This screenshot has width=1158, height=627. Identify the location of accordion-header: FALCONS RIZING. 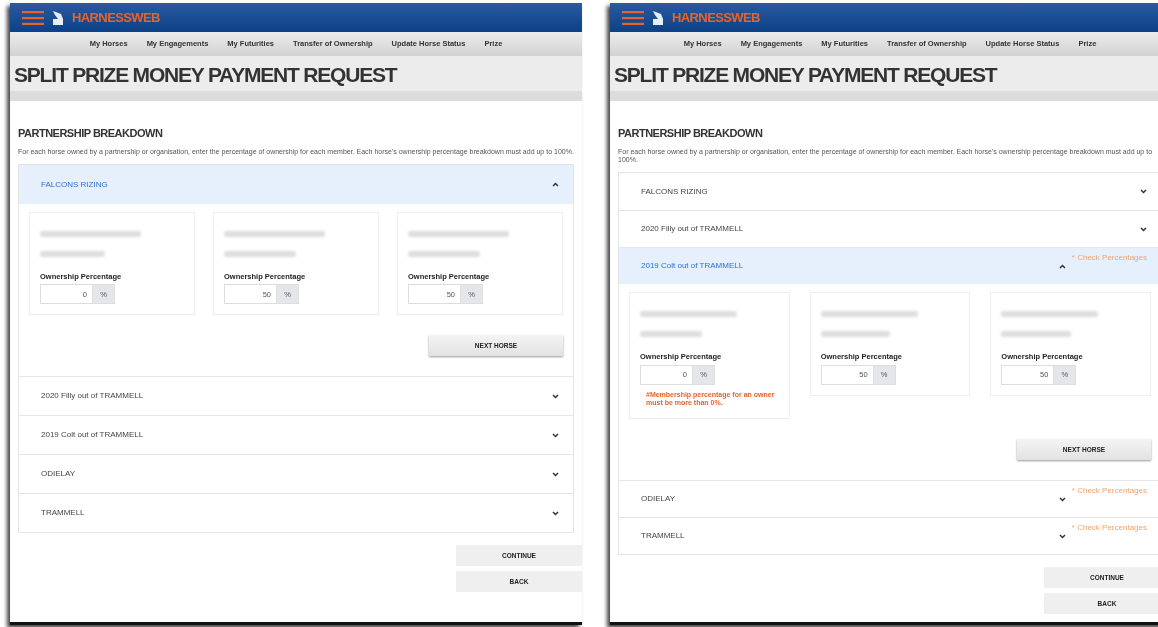
(296, 185).